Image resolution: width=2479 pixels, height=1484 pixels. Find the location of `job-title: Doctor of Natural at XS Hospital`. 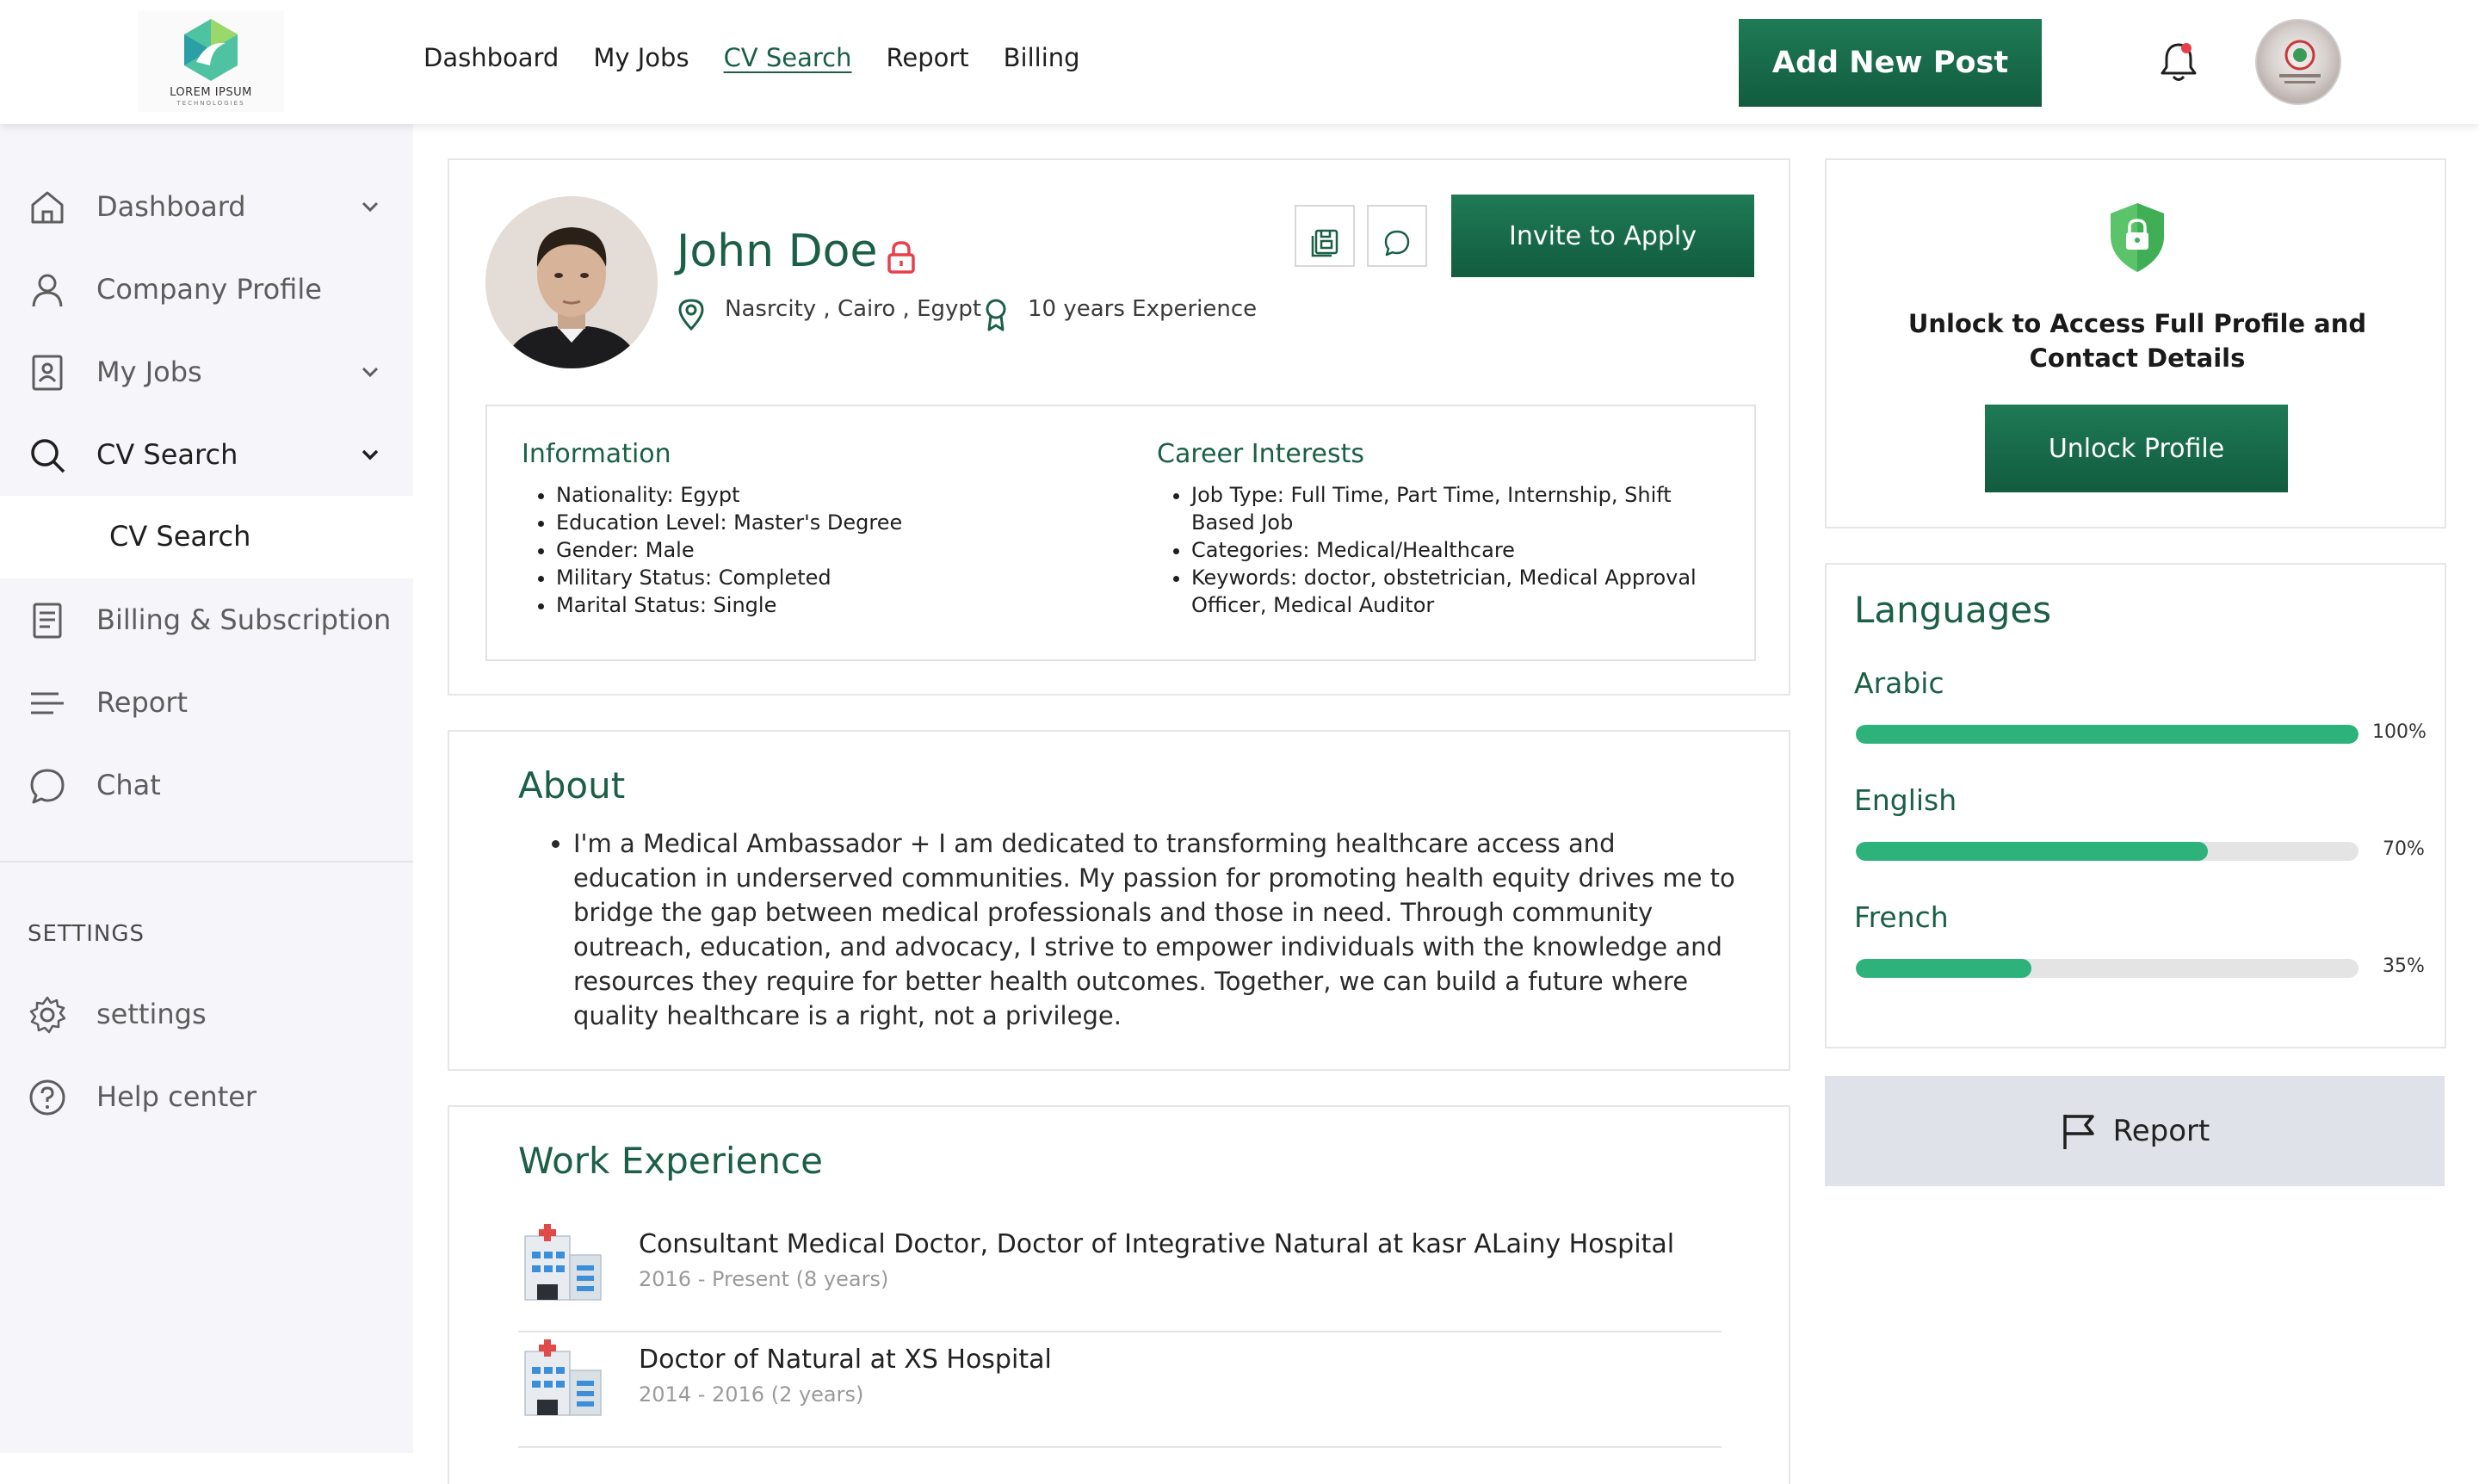

job-title: Doctor of Natural at XS Hospital is located at coordinates (845, 1360).